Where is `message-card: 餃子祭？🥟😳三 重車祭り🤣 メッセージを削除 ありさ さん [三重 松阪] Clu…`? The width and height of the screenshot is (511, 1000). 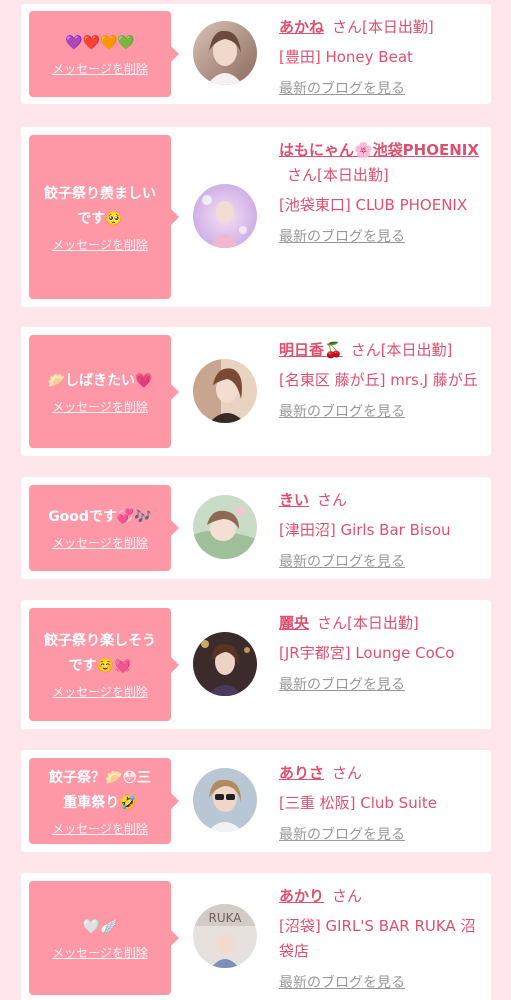
message-card: 餃子祭？🥟😳三 重車祭り🤣 メッセージを削除 ありさ さん [三重 松阪] Clu… is located at coordinates (256, 801).